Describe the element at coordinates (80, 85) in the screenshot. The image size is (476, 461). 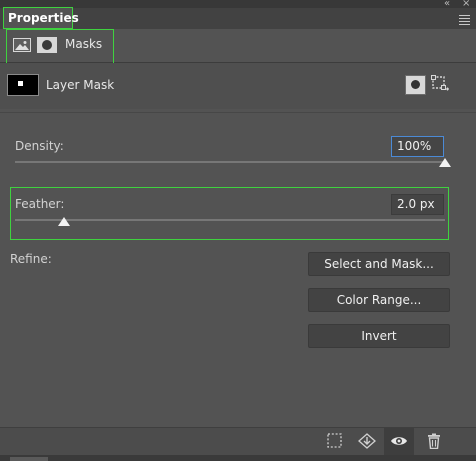
I see `layer-mask-label: Layer Mask` at that location.